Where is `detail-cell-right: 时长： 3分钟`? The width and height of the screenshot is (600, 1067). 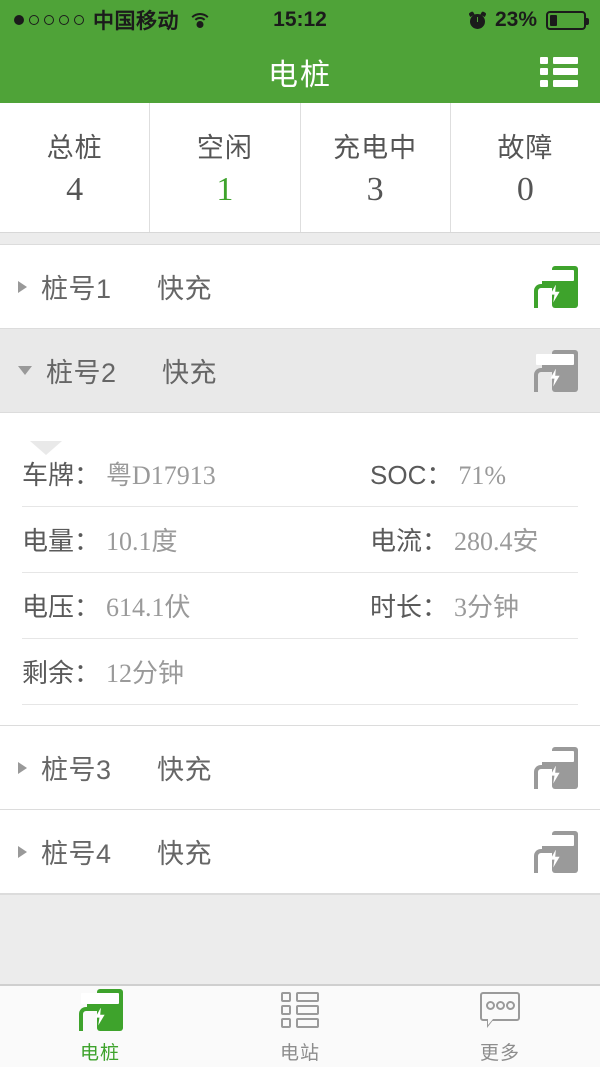
detail-cell-right: 时长： 3分钟 is located at coordinates (450, 605).